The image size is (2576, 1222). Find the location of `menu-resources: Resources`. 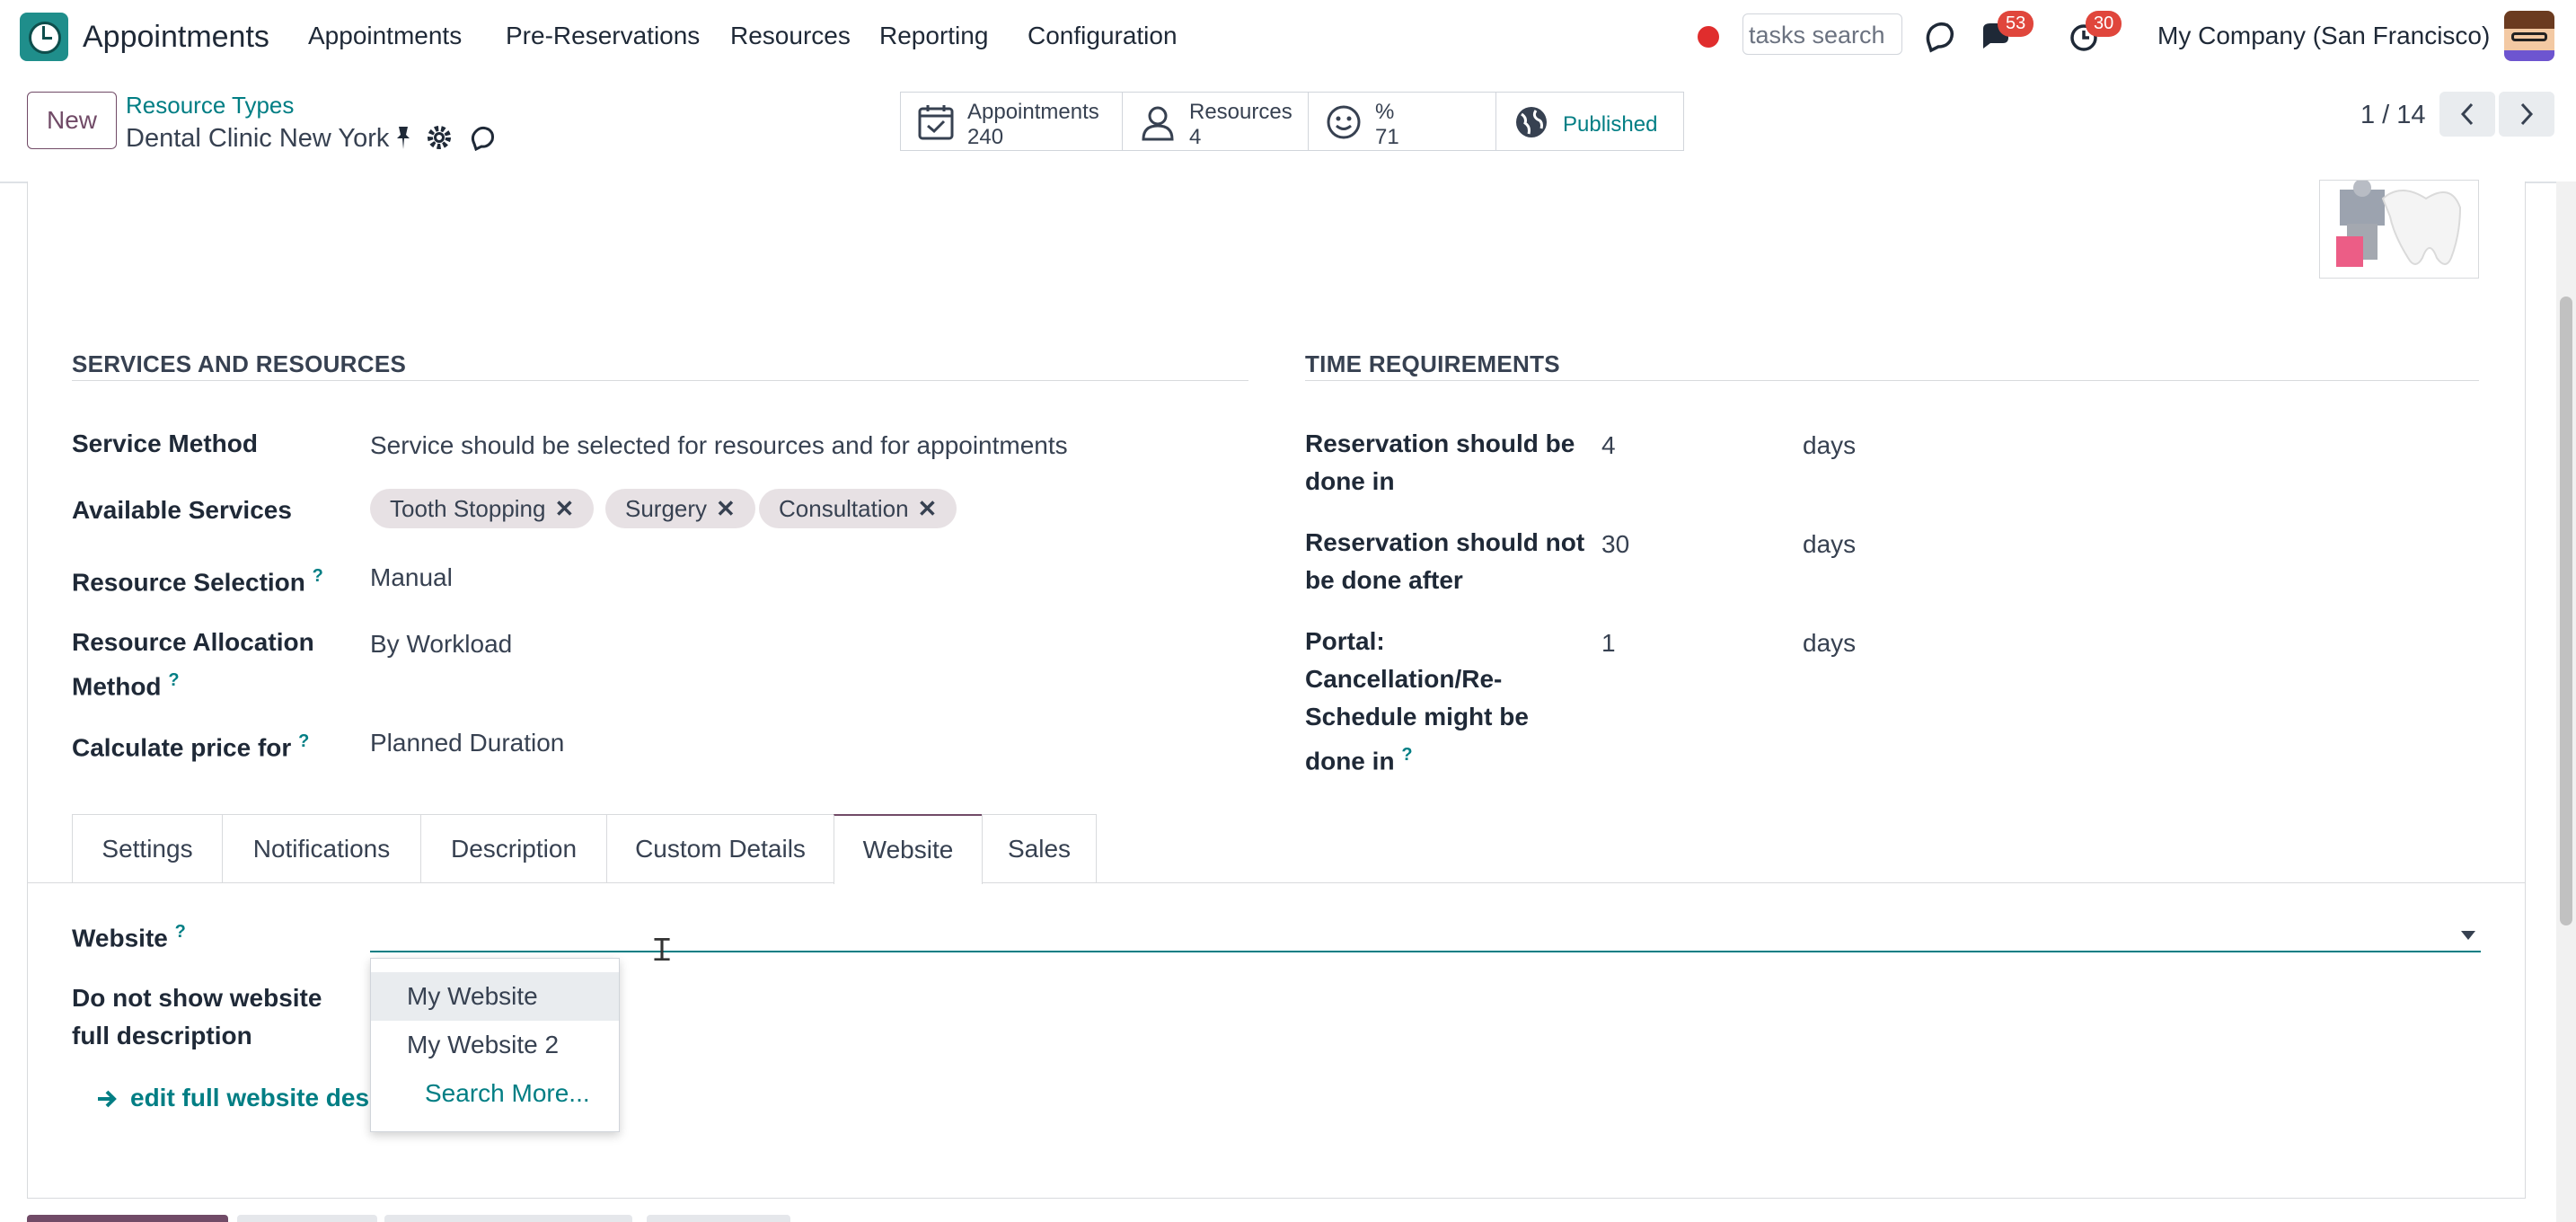

menu-resources: Resources is located at coordinates (790, 36).